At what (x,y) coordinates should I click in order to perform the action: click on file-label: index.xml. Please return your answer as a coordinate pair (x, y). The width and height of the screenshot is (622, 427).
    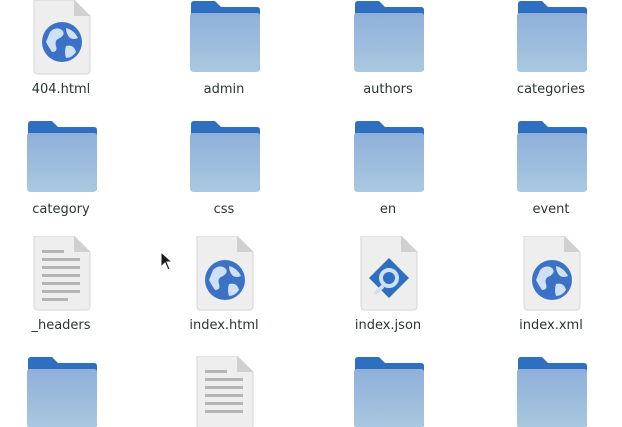
    Looking at the image, I should click on (551, 325).